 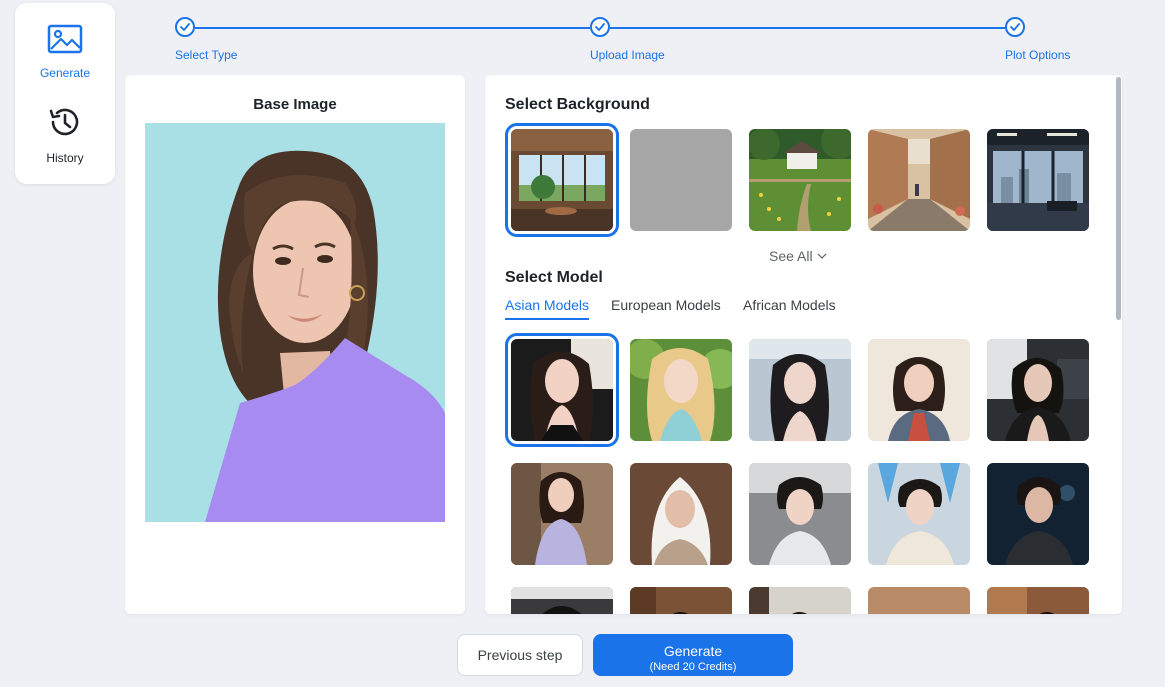 I want to click on background-option-cafe, so click(x=562, y=180).